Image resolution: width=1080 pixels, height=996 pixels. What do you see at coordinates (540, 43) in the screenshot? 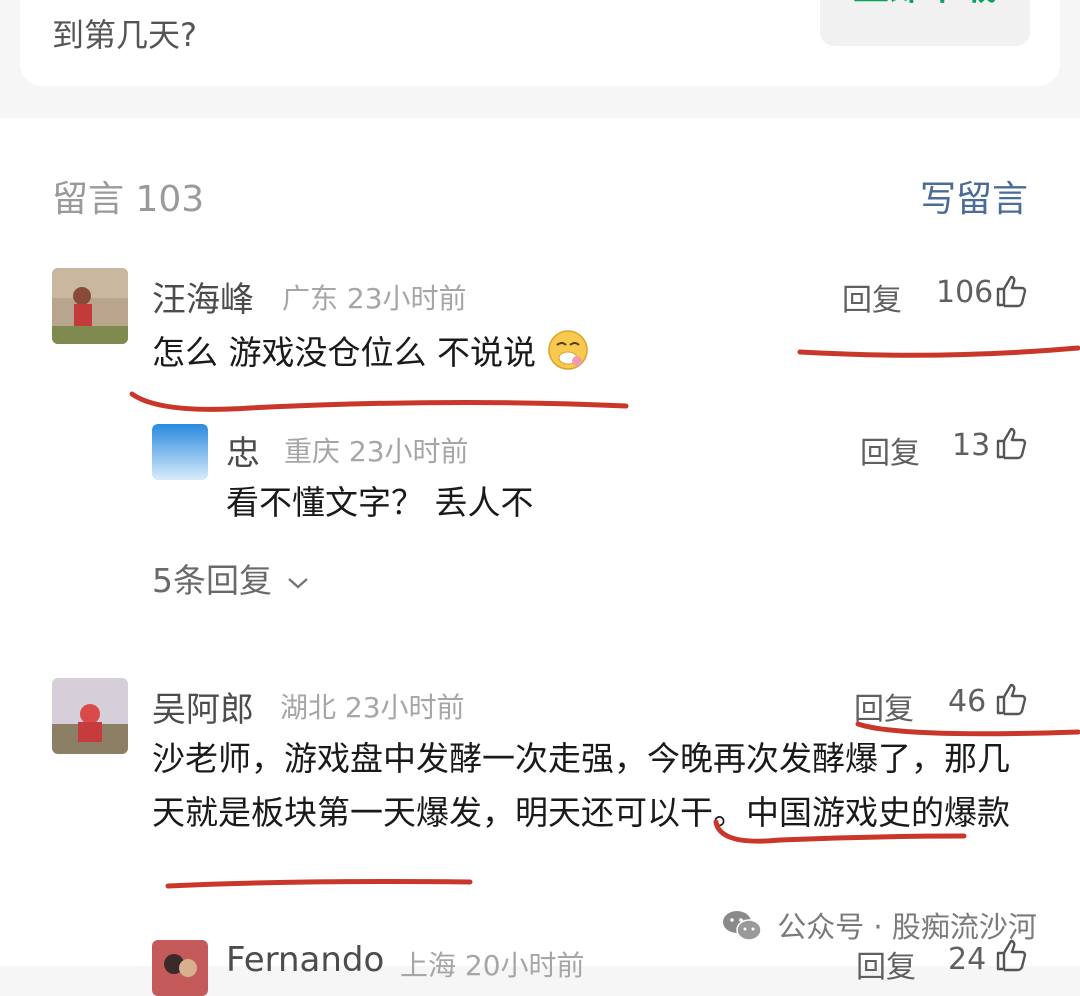
I see `article-footer-card: 到第几天? 立即下载` at bounding box center [540, 43].